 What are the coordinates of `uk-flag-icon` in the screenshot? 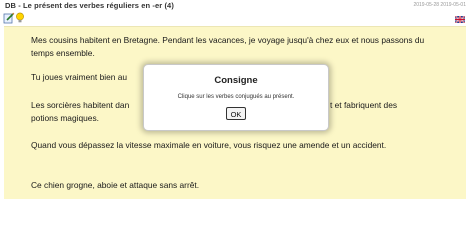 It's located at (460, 19).